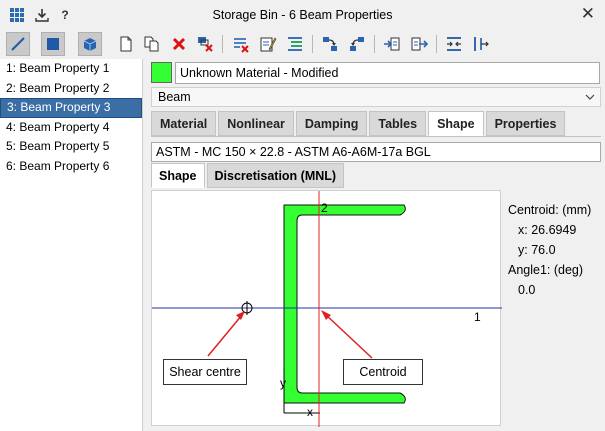 The image size is (605, 431). Describe the element at coordinates (330, 44) in the screenshot. I see `assign-icon` at that location.